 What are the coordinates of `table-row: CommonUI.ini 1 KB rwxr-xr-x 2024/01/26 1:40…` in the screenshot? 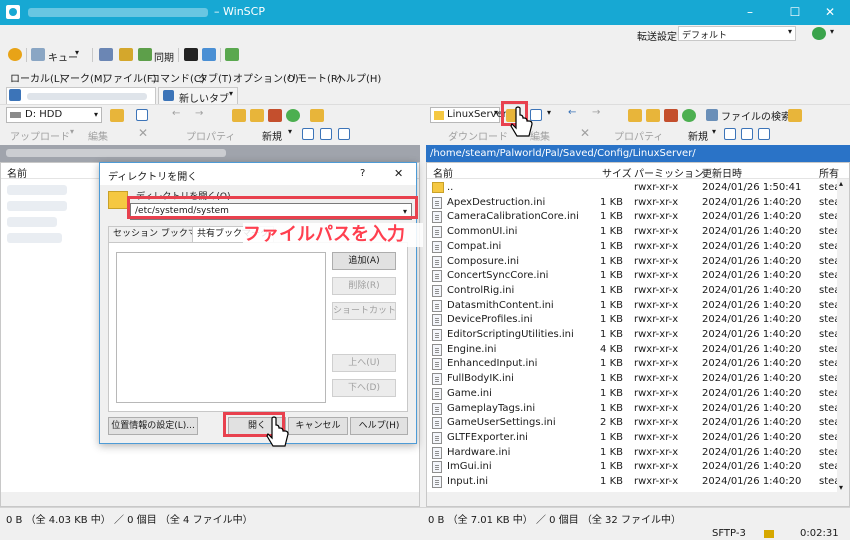 It's located at (633, 232).